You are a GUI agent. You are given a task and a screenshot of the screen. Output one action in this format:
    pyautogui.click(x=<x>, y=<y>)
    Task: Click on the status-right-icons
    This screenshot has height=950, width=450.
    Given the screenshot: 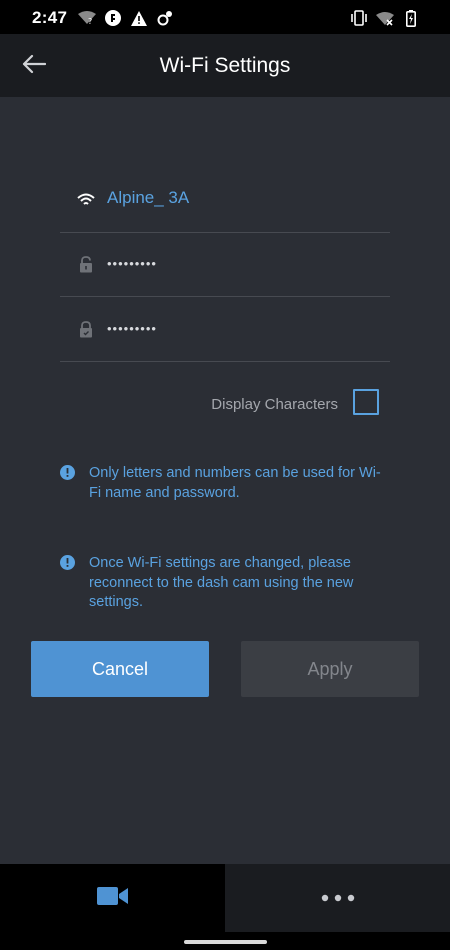 What is the action you would take?
    pyautogui.click(x=385, y=18)
    